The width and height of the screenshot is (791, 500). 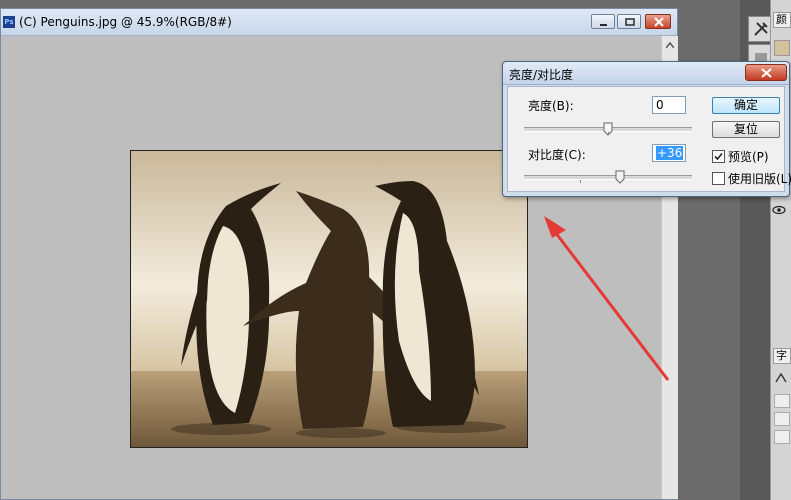 I want to click on preview-checkbox: 预览(P), so click(x=740, y=156).